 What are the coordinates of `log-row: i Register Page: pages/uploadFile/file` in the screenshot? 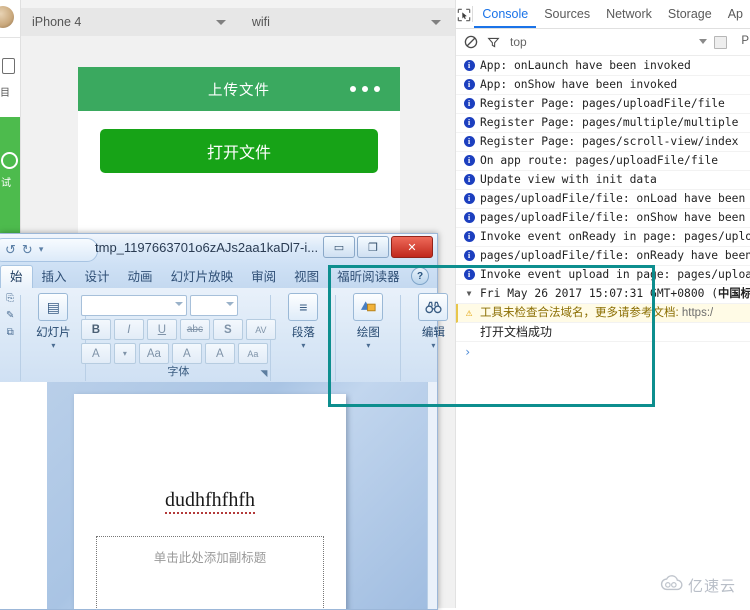 It's located at (603, 104).